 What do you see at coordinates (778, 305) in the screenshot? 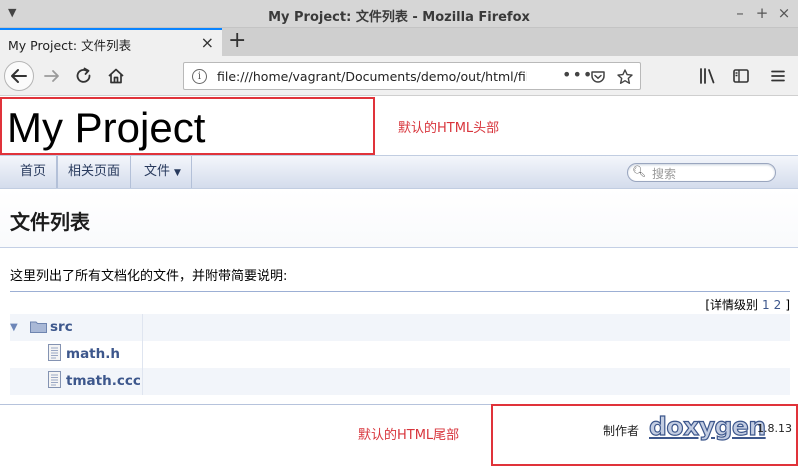
I see `detail-level-2: 2` at bounding box center [778, 305].